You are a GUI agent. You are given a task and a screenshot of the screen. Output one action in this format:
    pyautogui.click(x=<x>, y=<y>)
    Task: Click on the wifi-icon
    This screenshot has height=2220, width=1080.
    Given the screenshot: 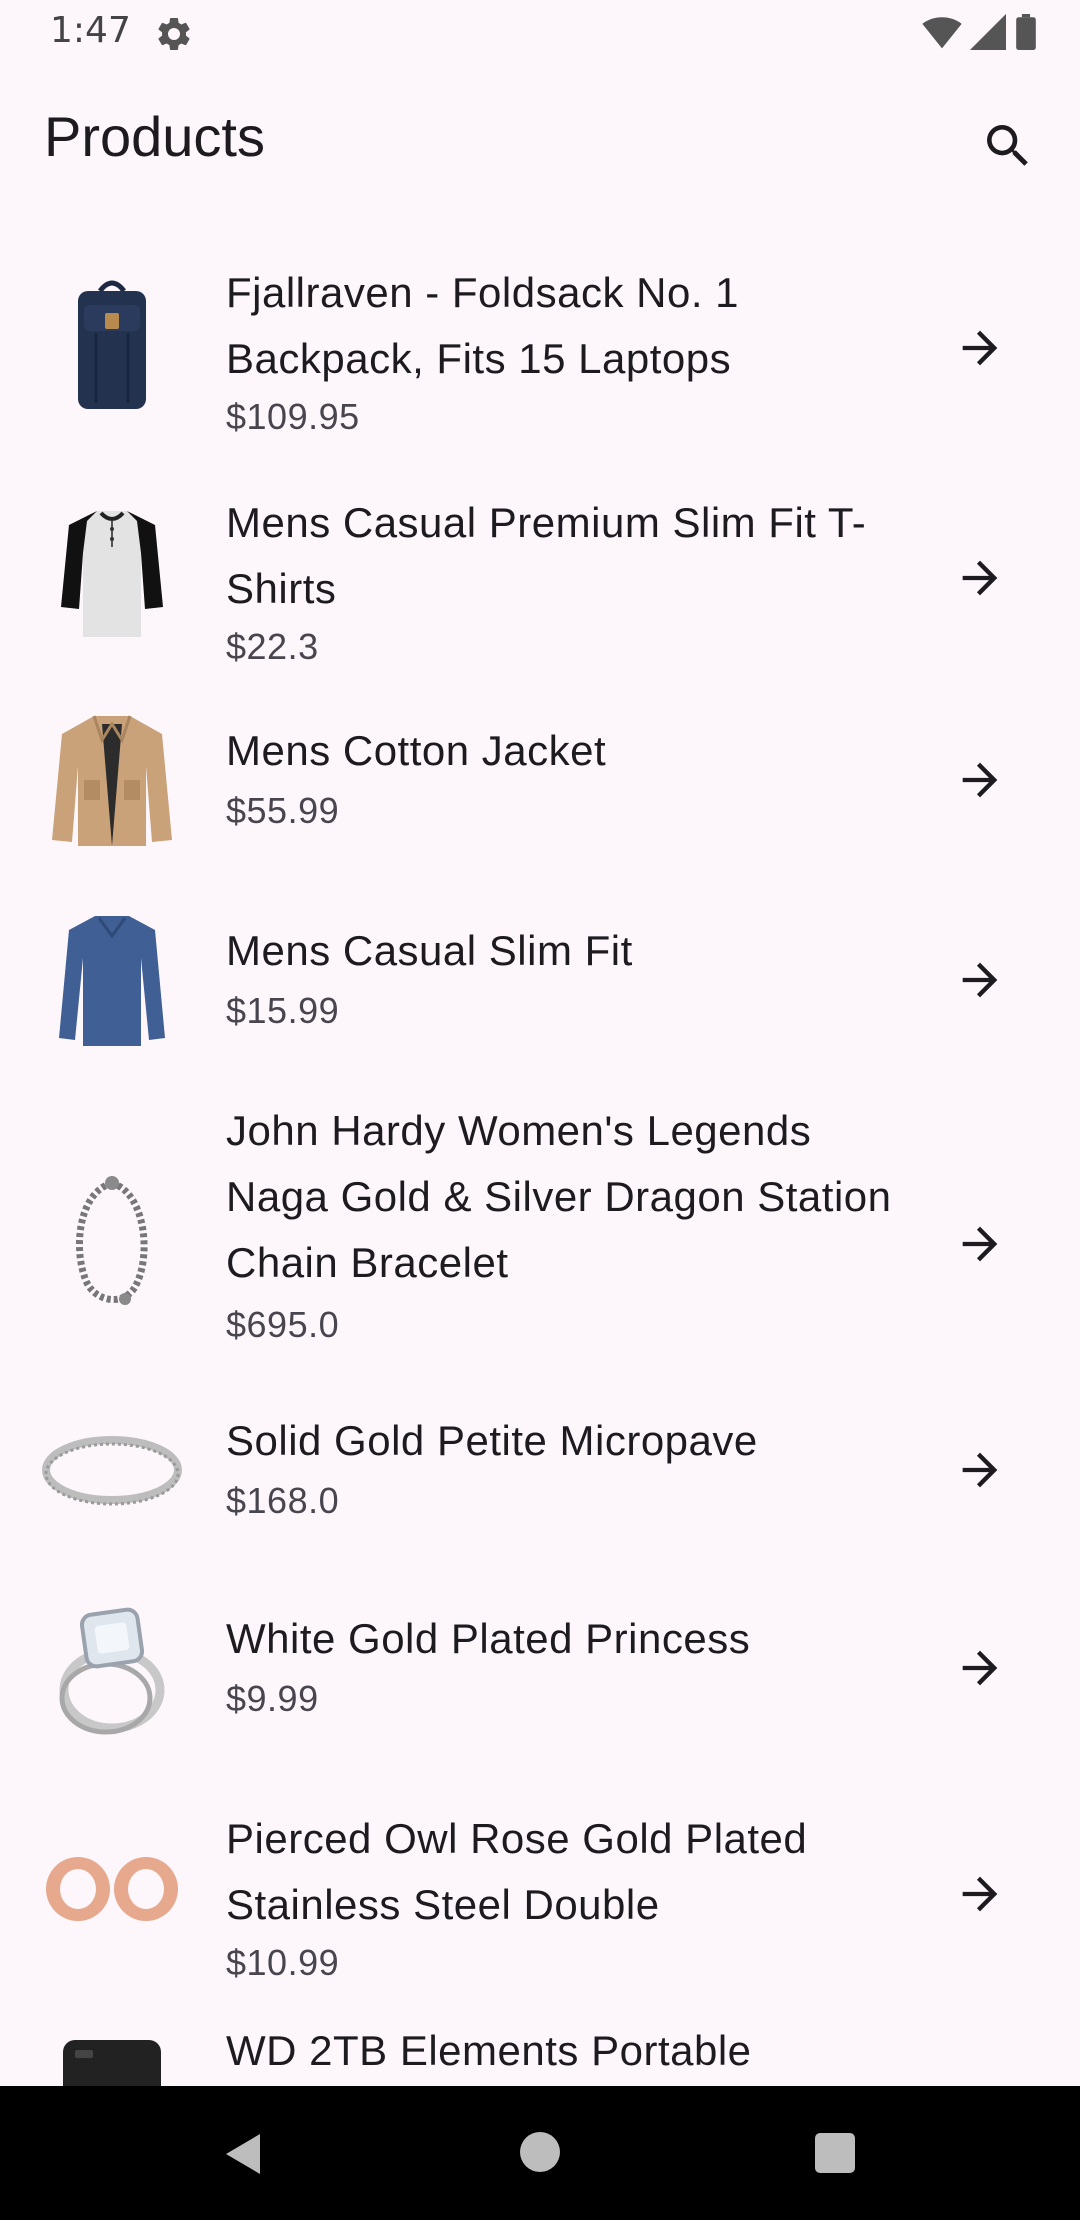 What is the action you would take?
    pyautogui.click(x=942, y=34)
    